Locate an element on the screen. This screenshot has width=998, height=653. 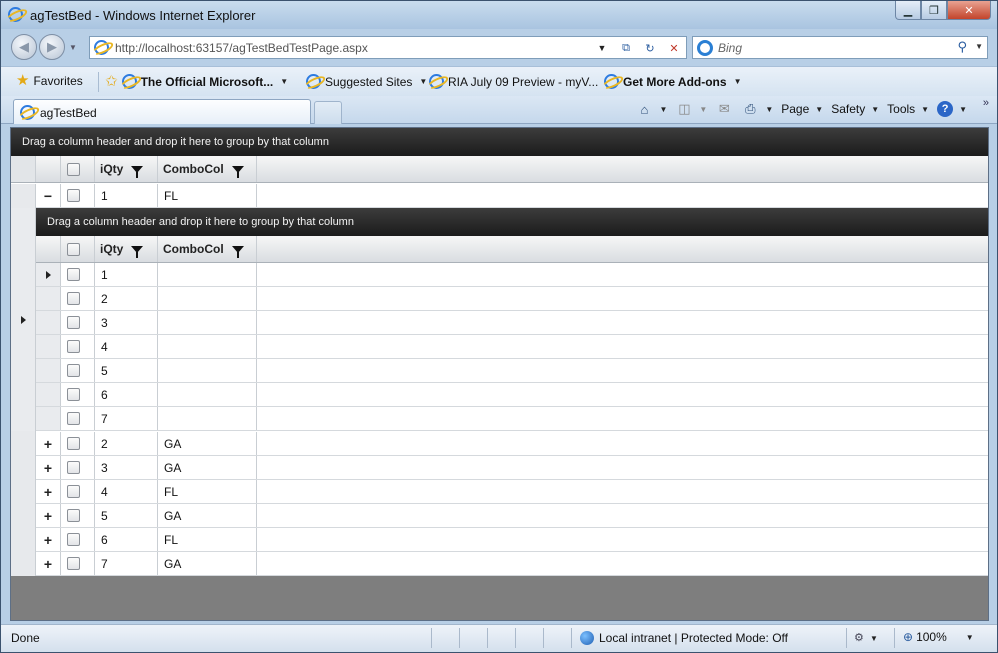
search-box: Bing ⚲ ▼ is located at coordinates (840, 47).